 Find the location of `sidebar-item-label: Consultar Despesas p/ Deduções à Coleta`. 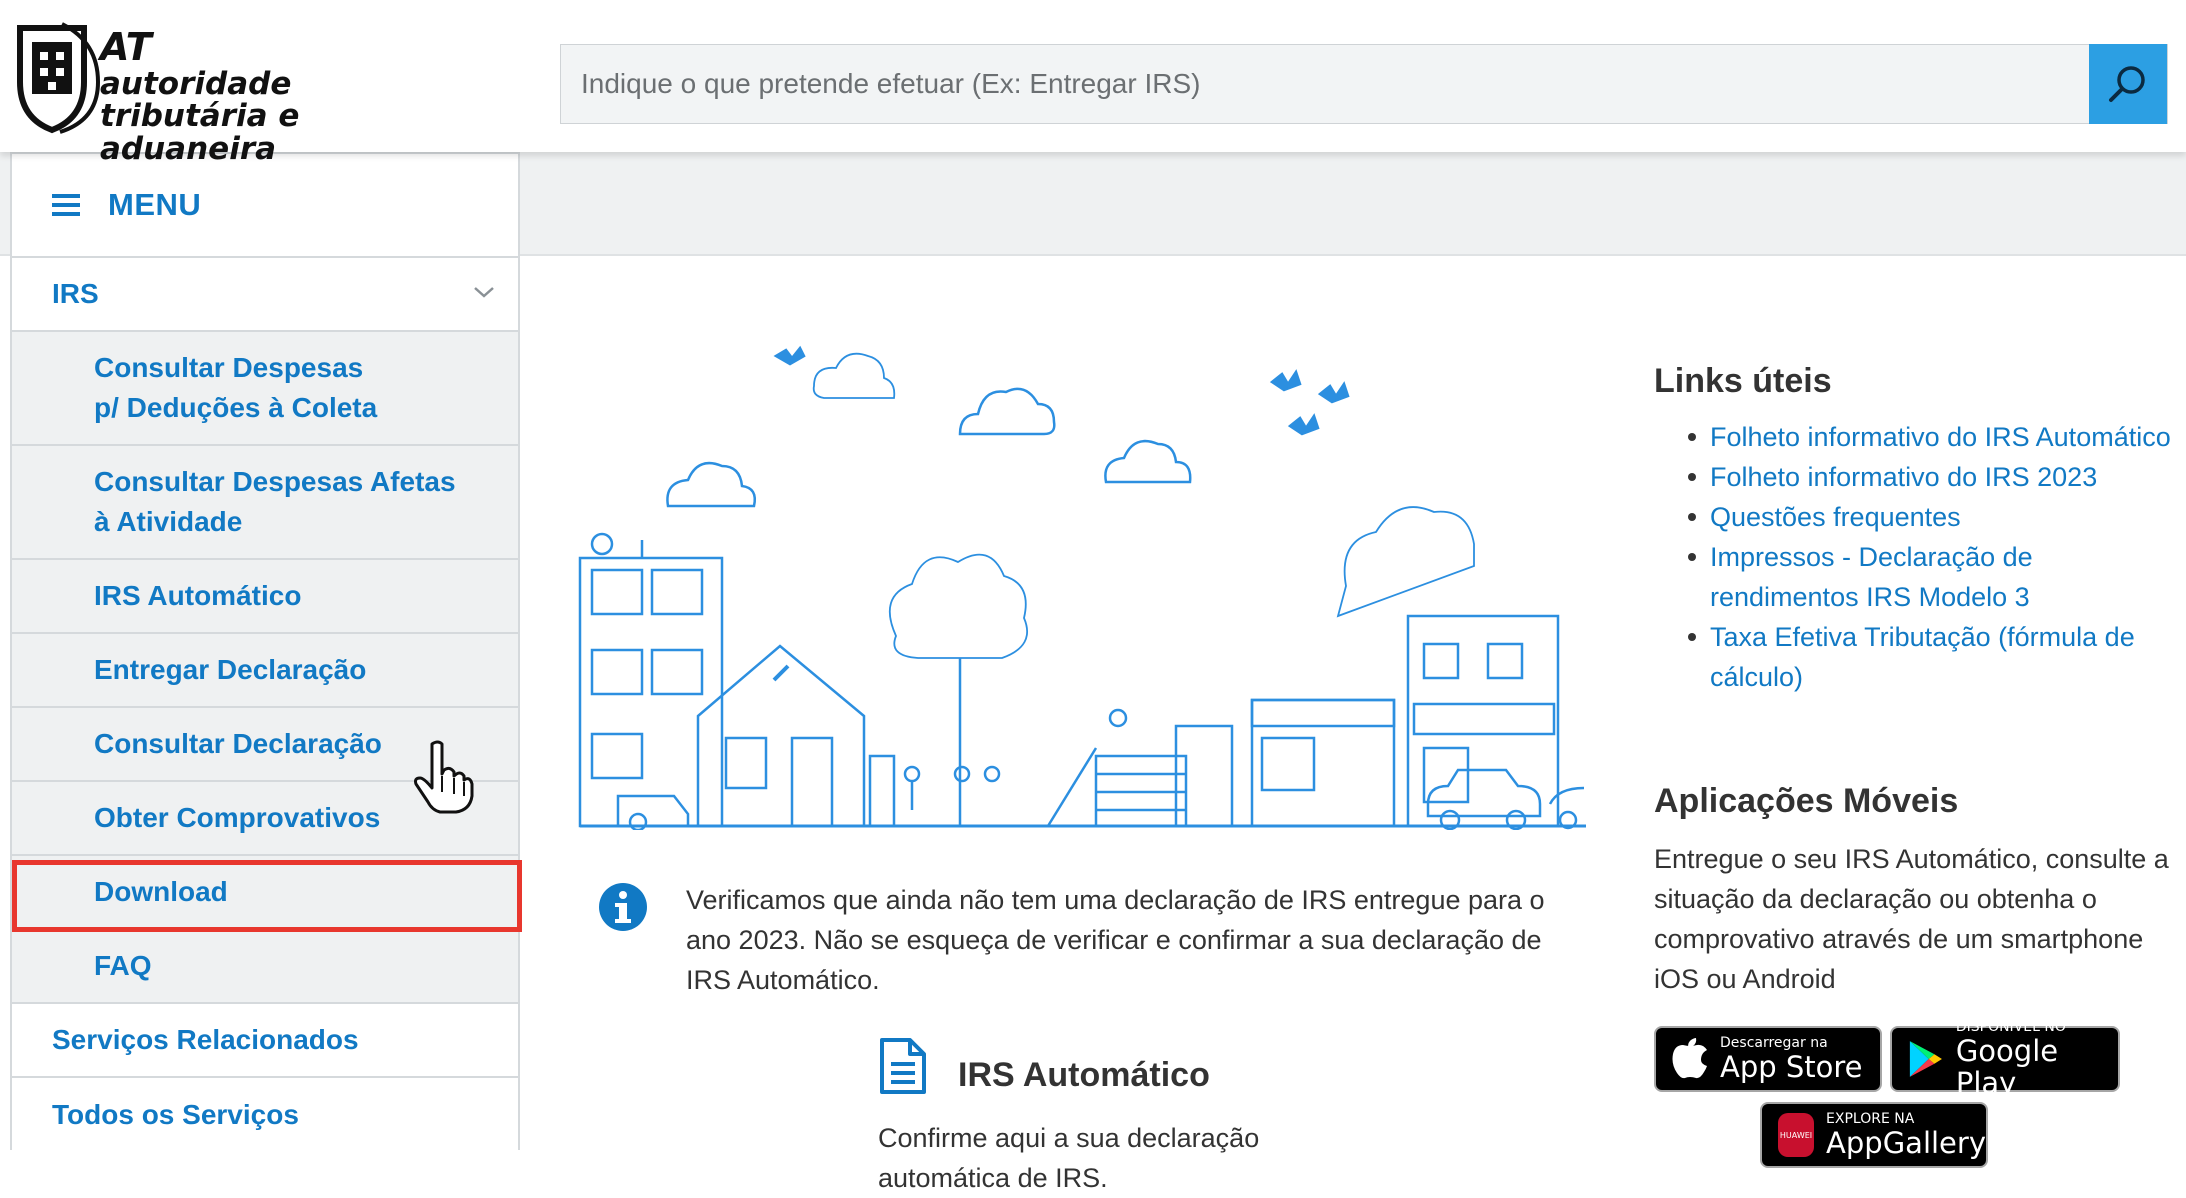

sidebar-item-label: Consultar Despesas p/ Deduções à Coleta is located at coordinates (236, 387).